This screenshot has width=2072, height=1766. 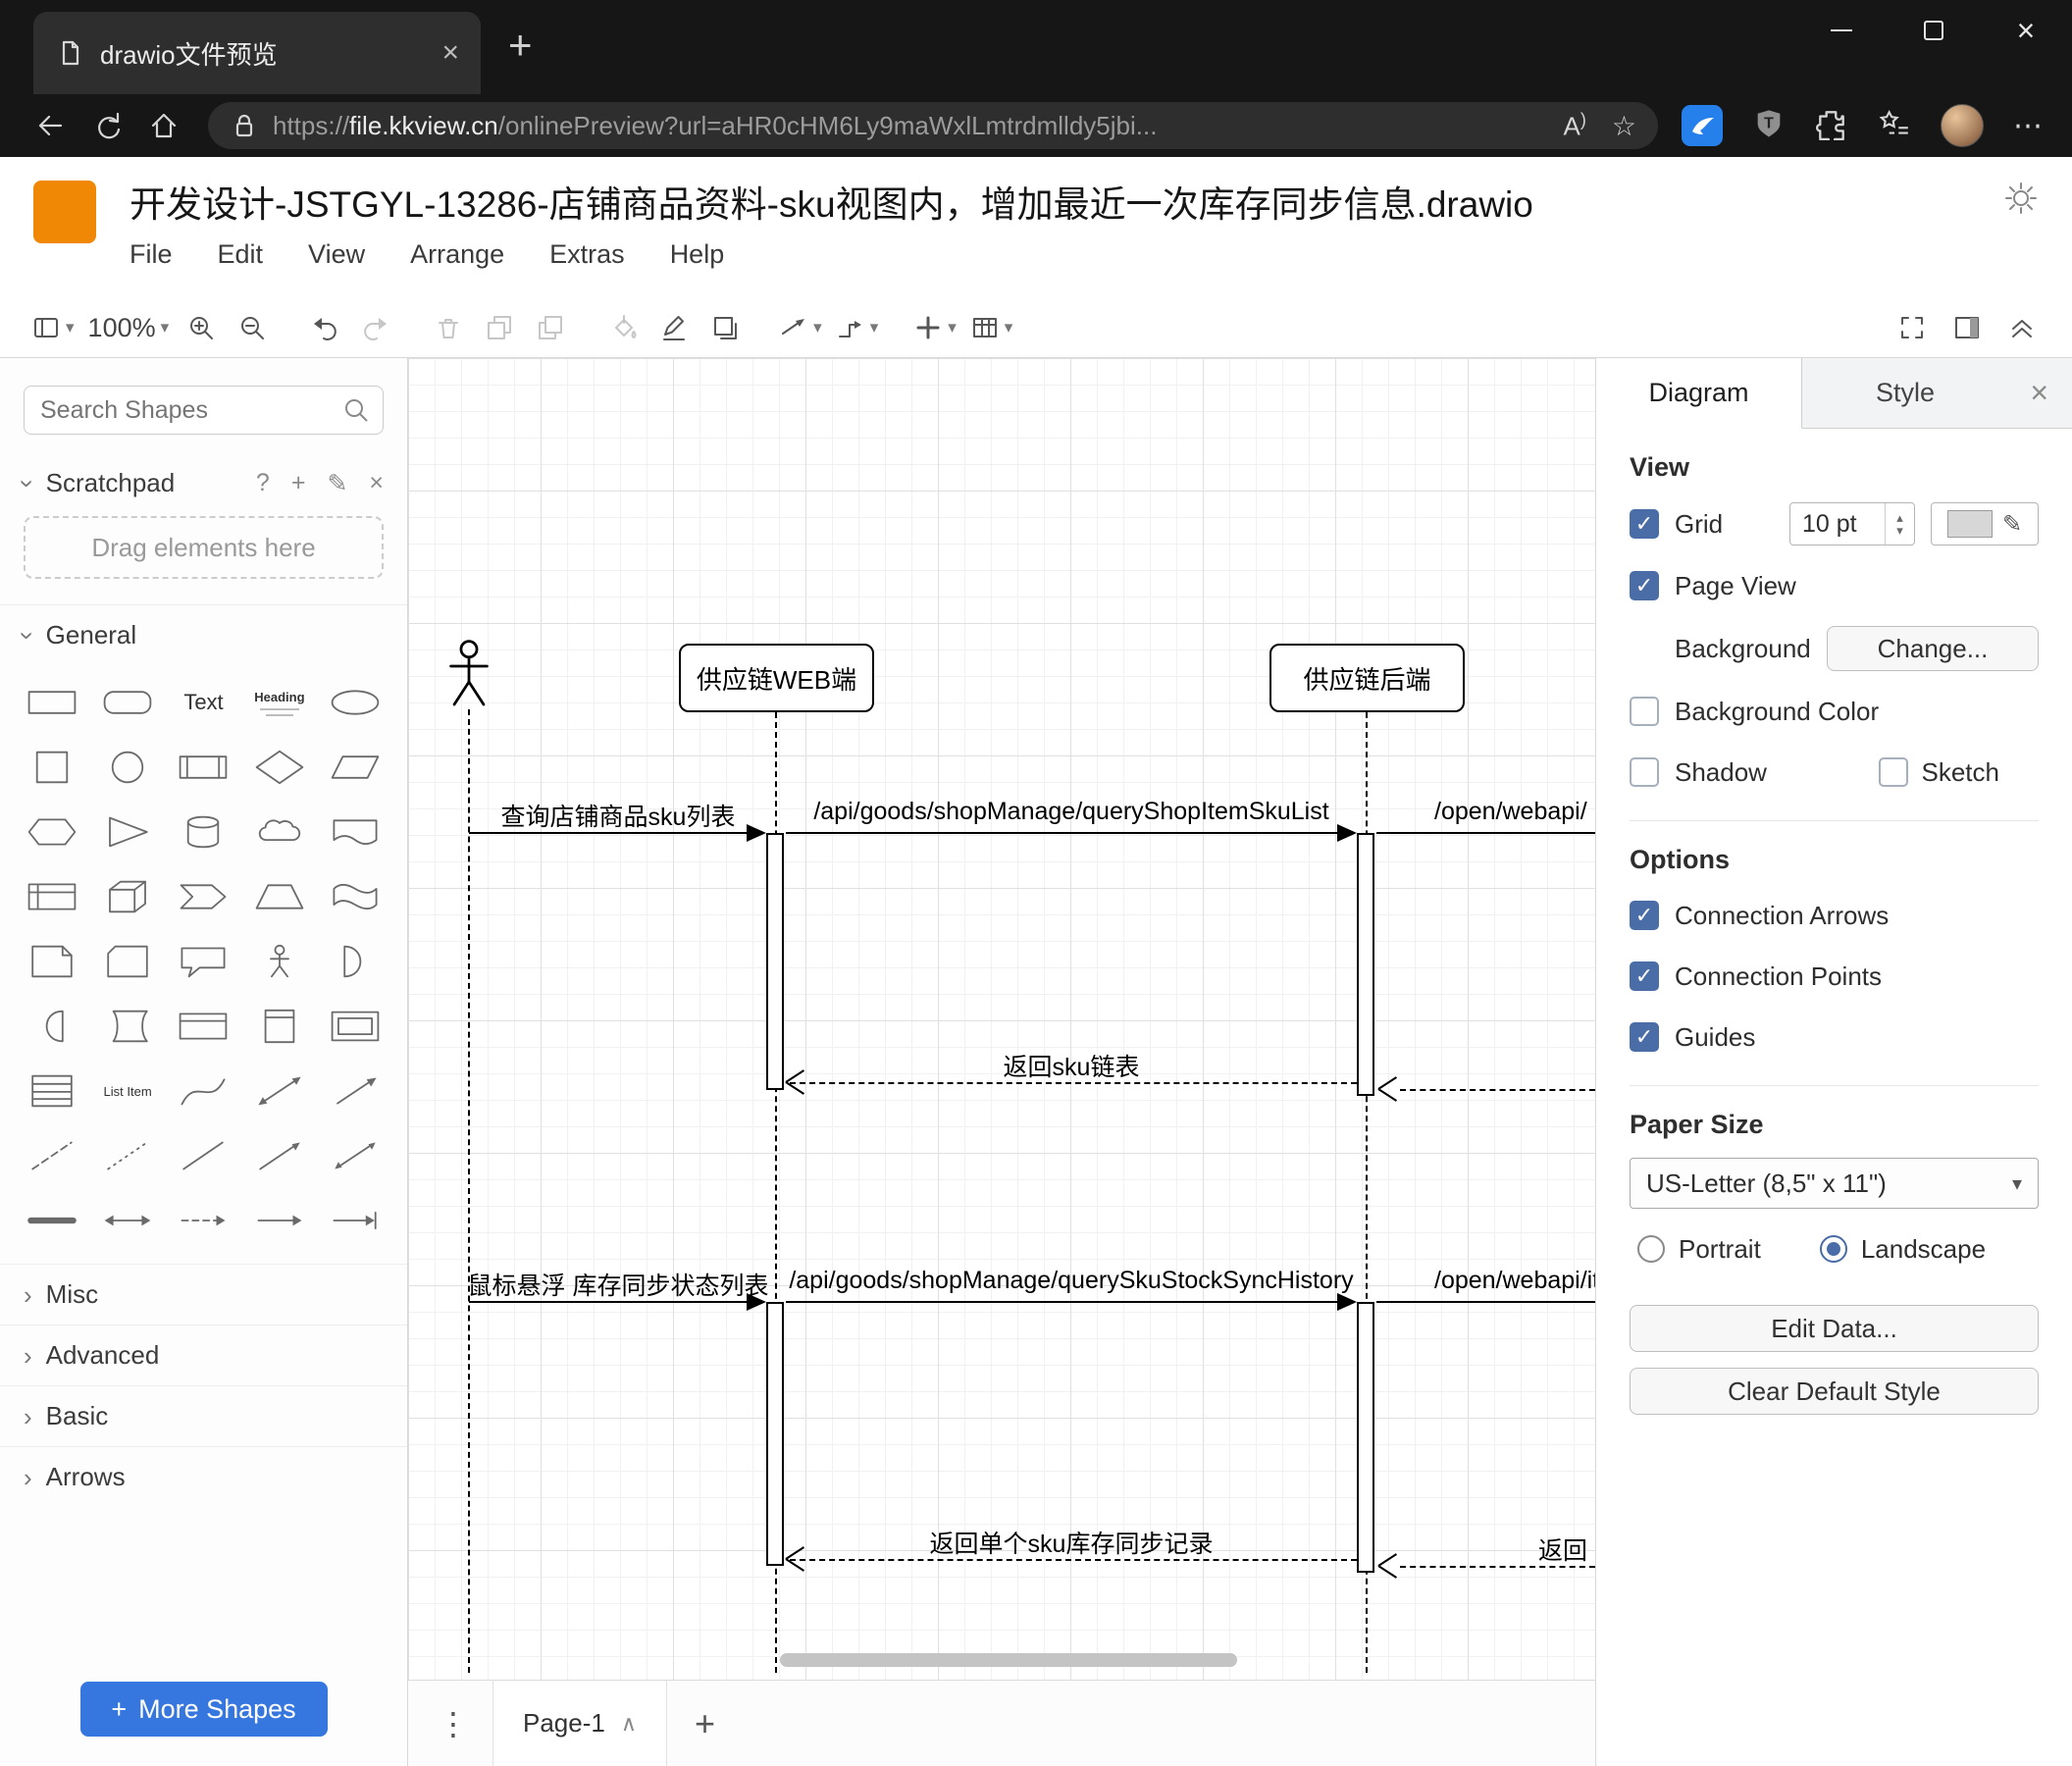 What do you see at coordinates (356, 410) in the screenshot?
I see `search-icon` at bounding box center [356, 410].